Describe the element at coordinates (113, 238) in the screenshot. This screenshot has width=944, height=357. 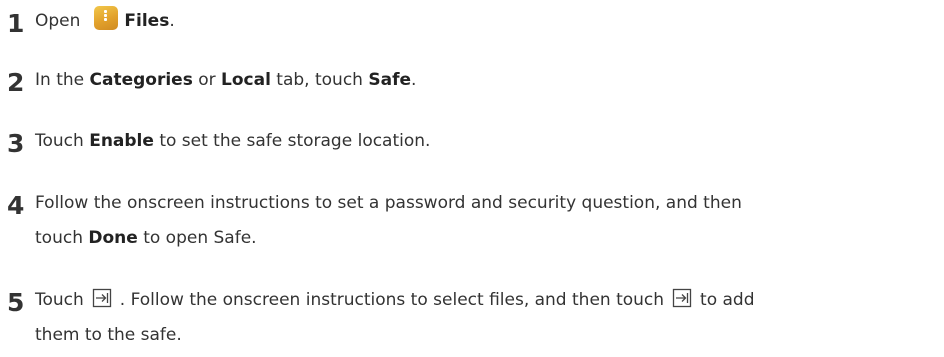
I see `button-name-done: Done` at that location.